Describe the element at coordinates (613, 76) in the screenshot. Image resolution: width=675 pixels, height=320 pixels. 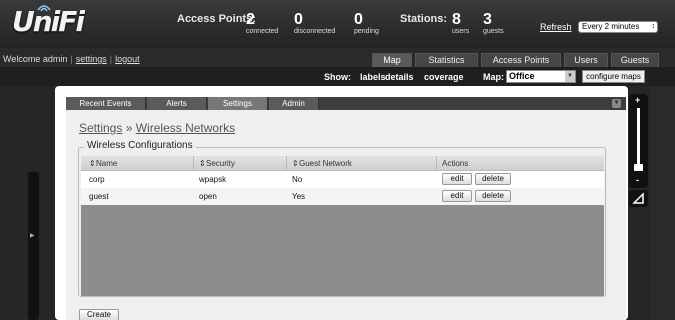
I see `configure-maps-button: configure maps` at that location.